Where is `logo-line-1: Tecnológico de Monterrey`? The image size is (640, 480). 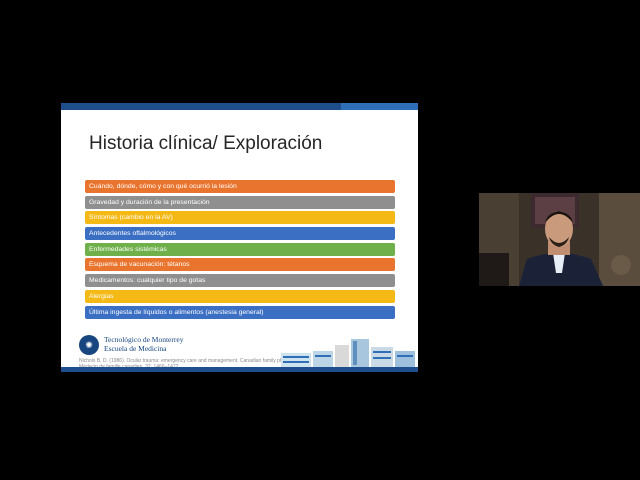 logo-line-1: Tecnológico de Monterrey is located at coordinates (144, 339).